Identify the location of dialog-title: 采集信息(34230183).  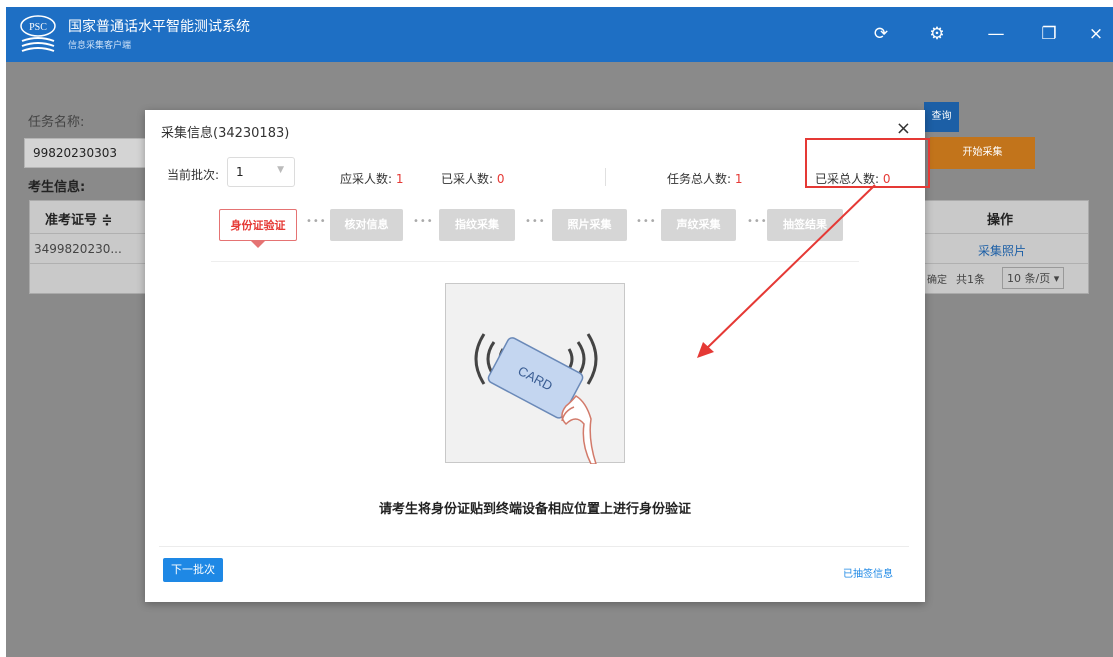
(225, 133).